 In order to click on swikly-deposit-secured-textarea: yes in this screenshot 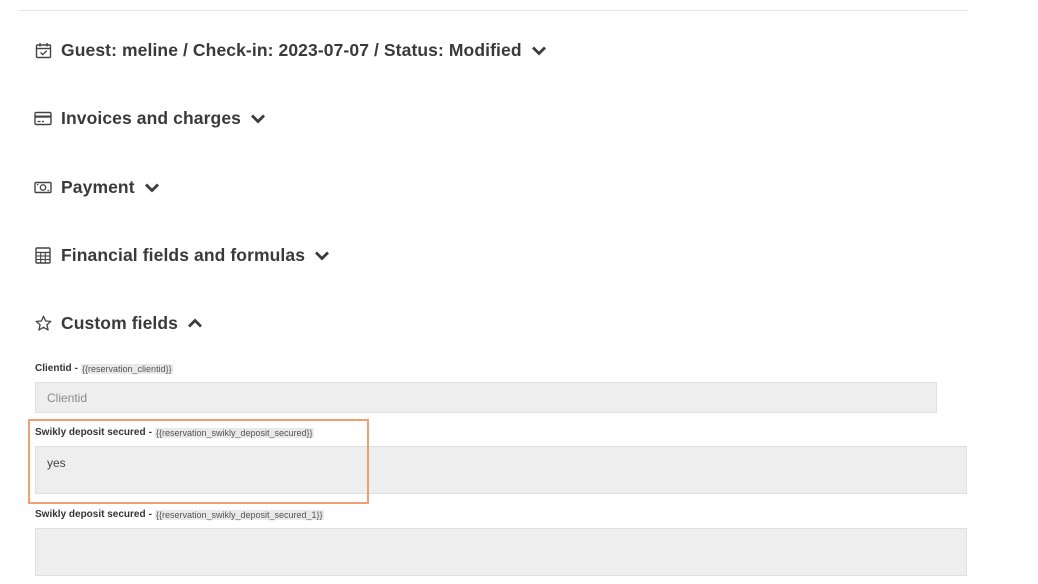, I will do `click(501, 470)`.